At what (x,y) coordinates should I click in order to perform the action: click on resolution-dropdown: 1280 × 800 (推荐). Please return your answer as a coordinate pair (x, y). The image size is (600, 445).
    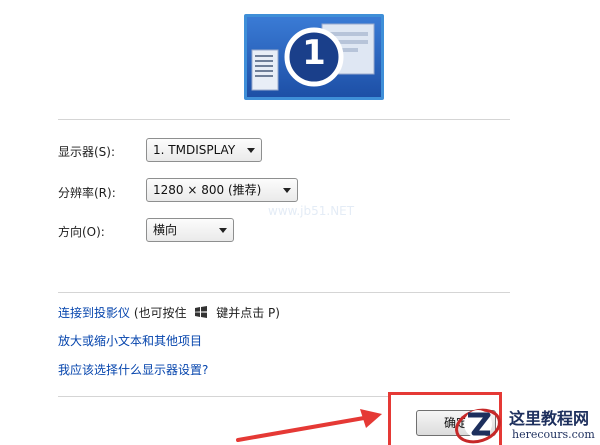
    Looking at the image, I should click on (222, 190).